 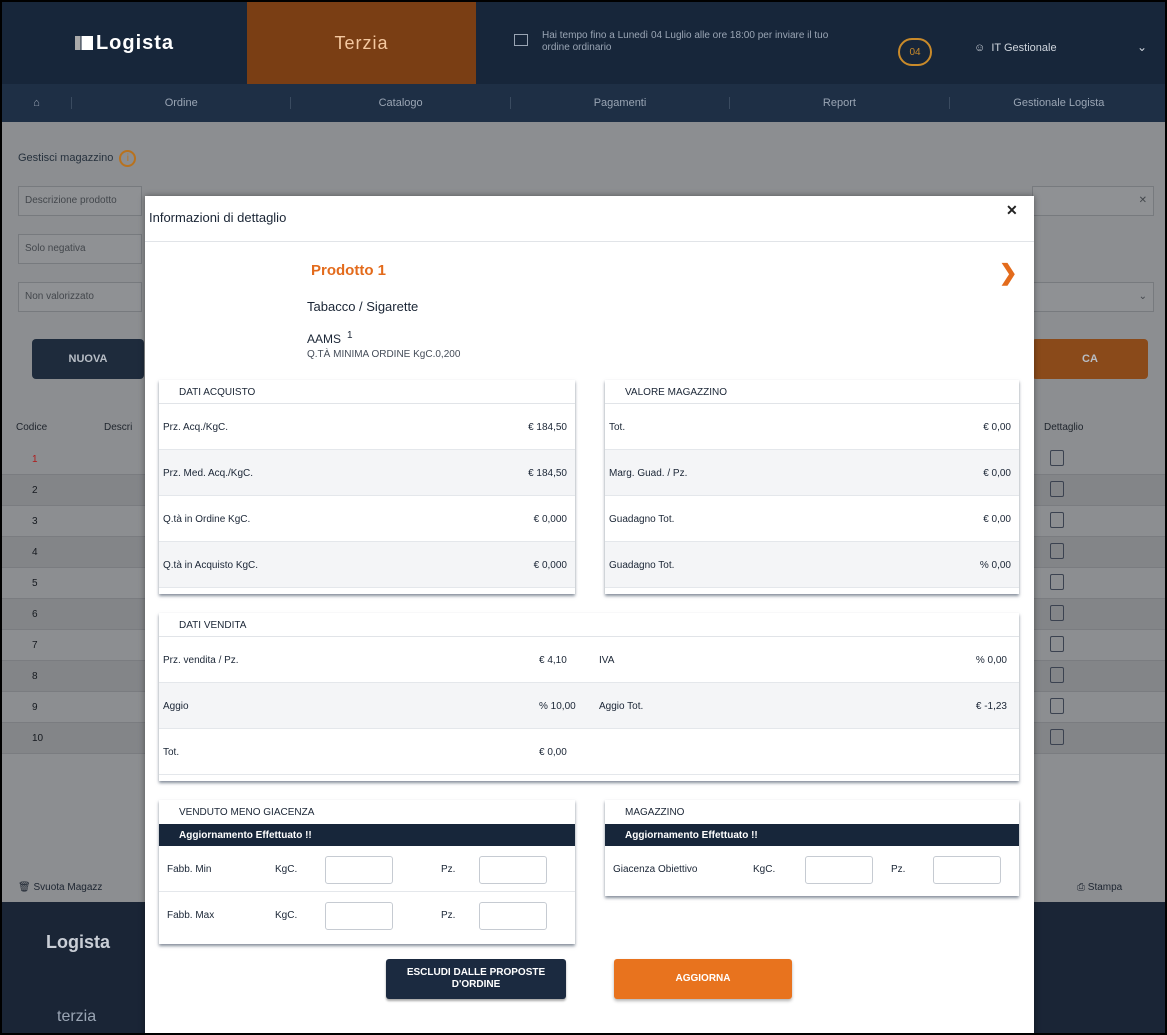 I want to click on row-value: € 4,10, so click(x=553, y=660).